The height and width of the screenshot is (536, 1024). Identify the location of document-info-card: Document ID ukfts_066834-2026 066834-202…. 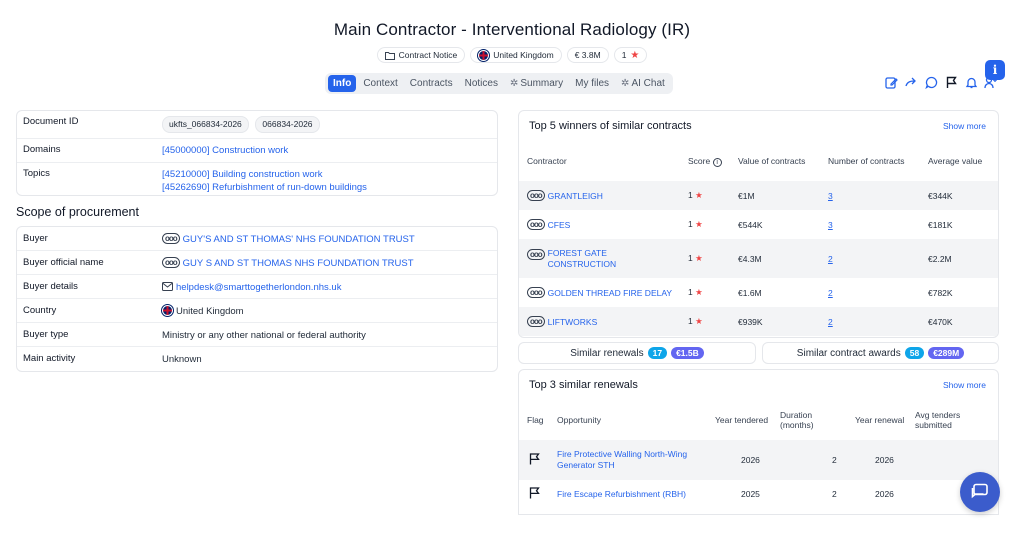
(257, 153).